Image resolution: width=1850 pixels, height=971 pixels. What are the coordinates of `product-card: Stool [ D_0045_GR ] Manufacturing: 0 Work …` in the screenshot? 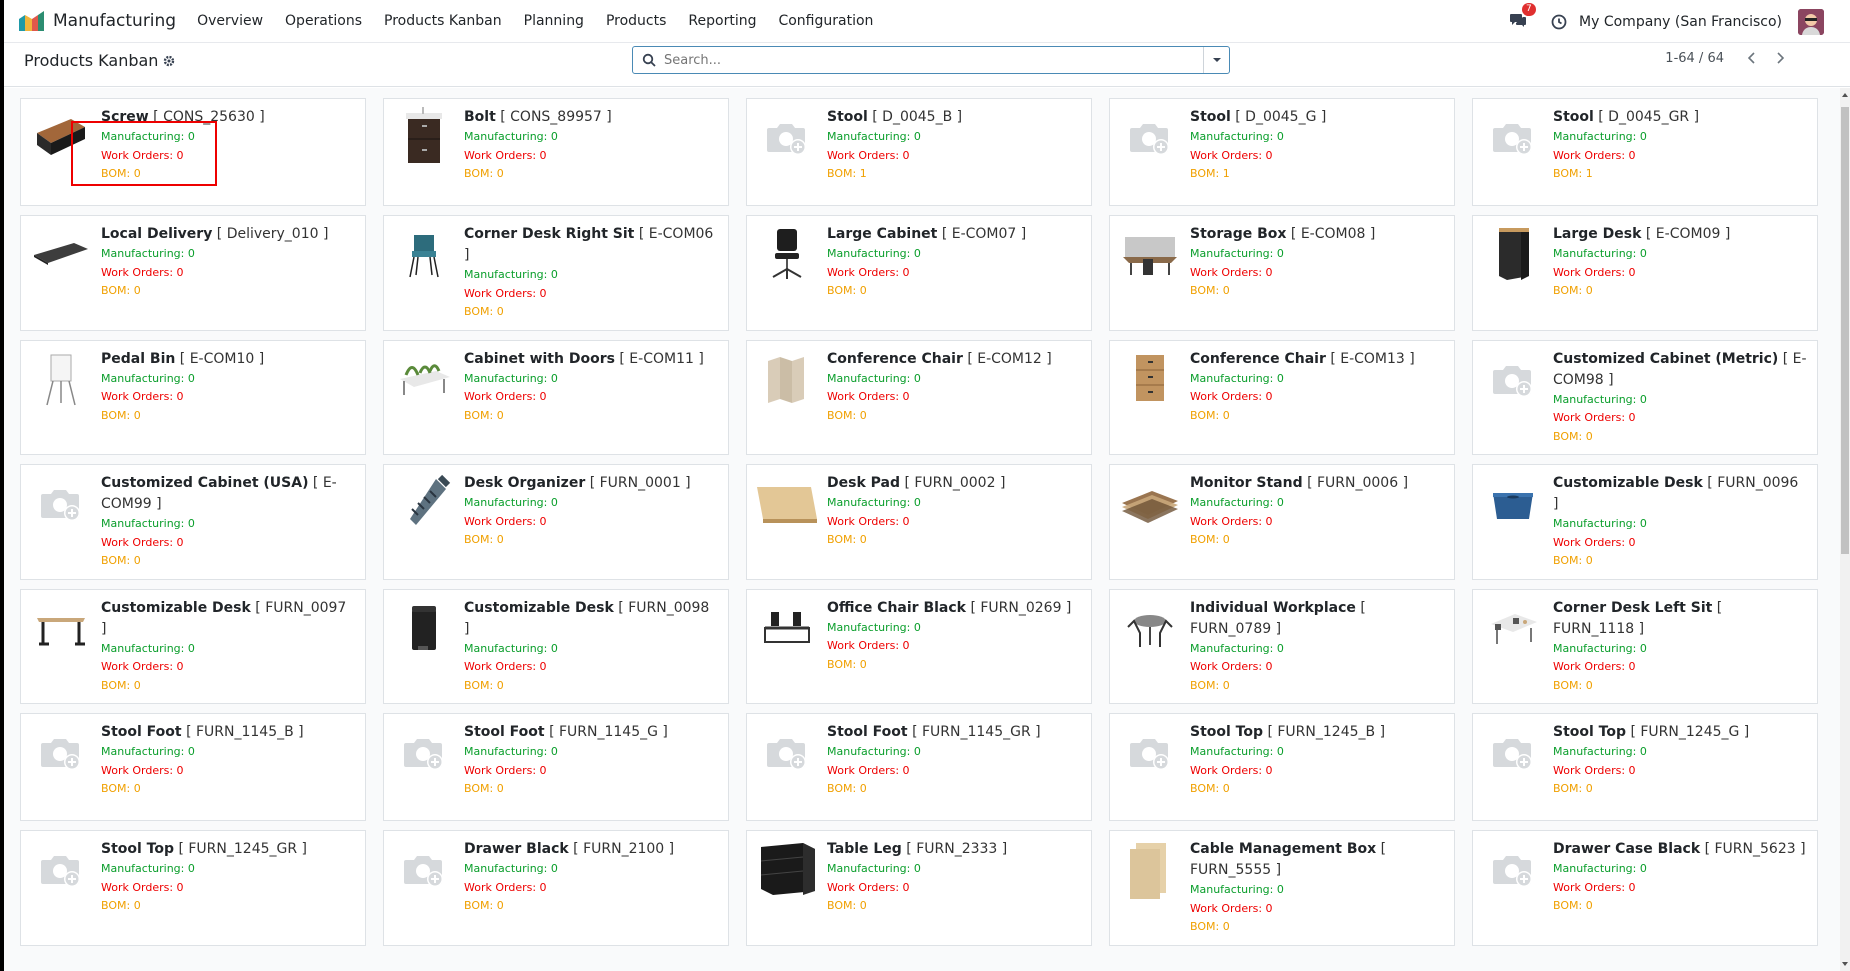 It's located at (1645, 152).